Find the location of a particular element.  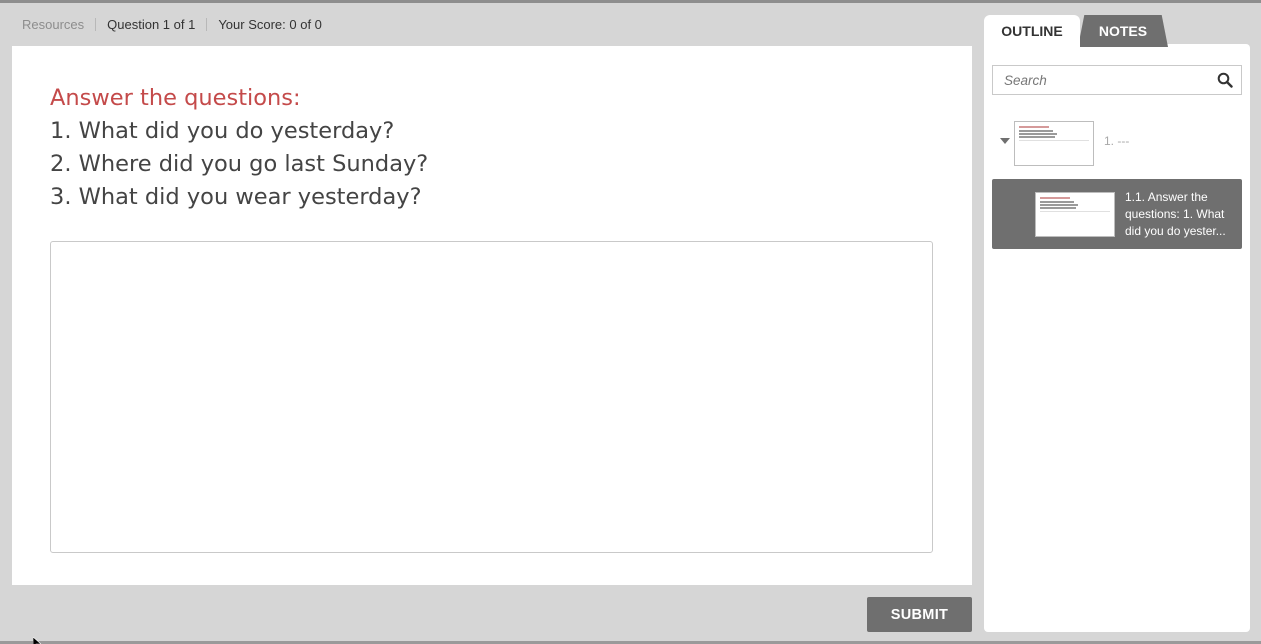

search-box is located at coordinates (1117, 80).